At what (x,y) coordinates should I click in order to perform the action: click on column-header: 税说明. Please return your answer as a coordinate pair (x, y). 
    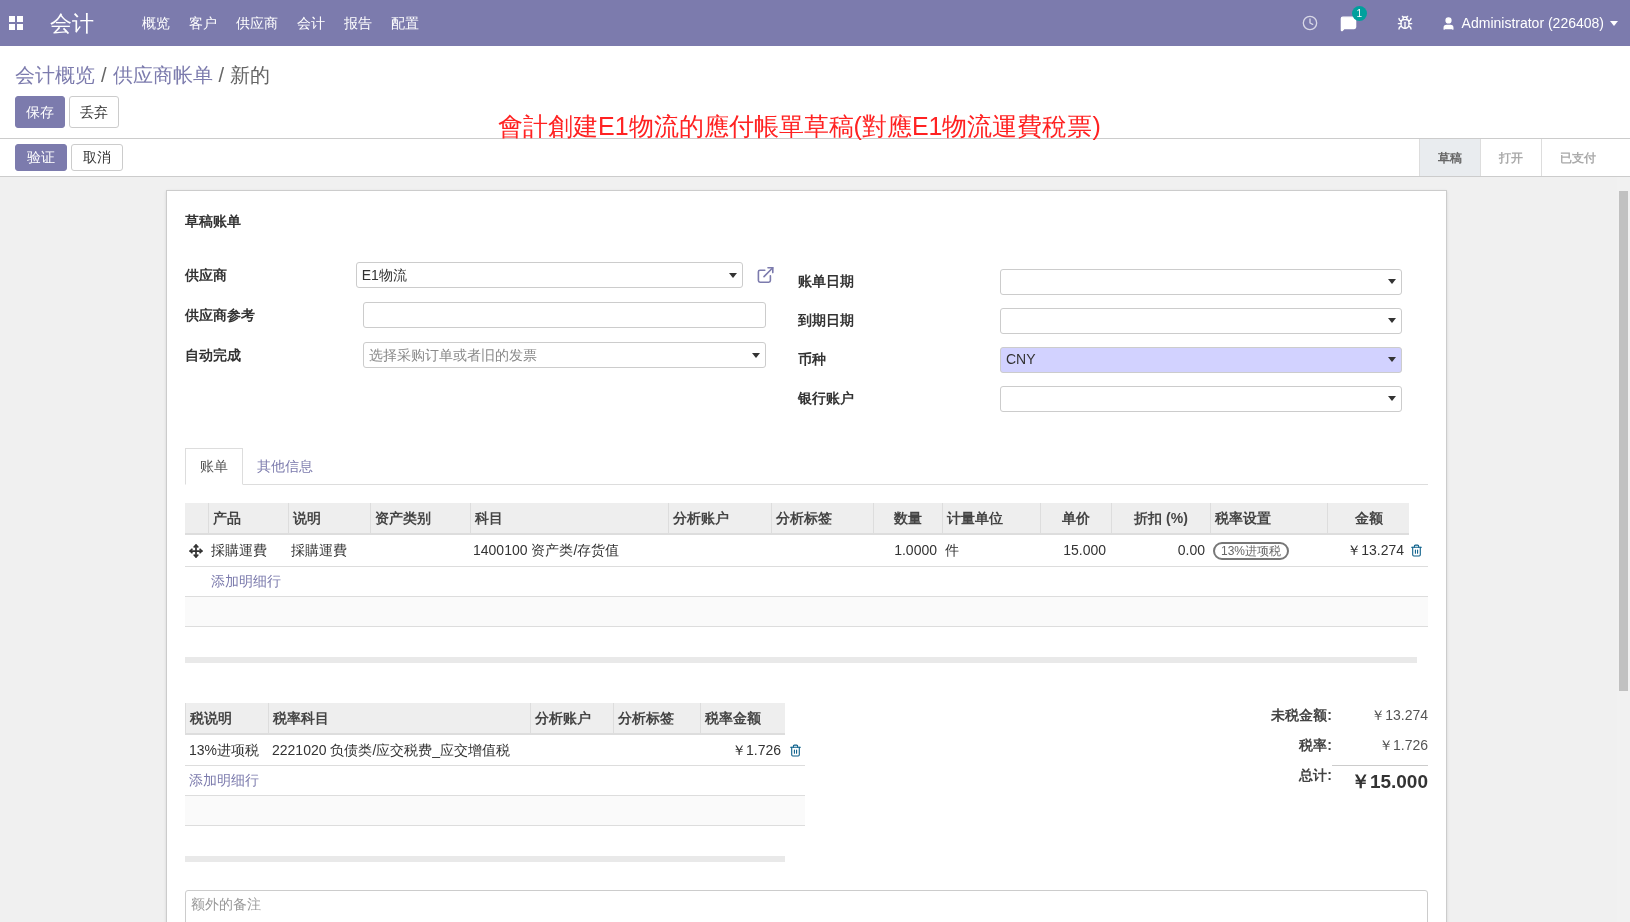
    Looking at the image, I should click on (226, 719).